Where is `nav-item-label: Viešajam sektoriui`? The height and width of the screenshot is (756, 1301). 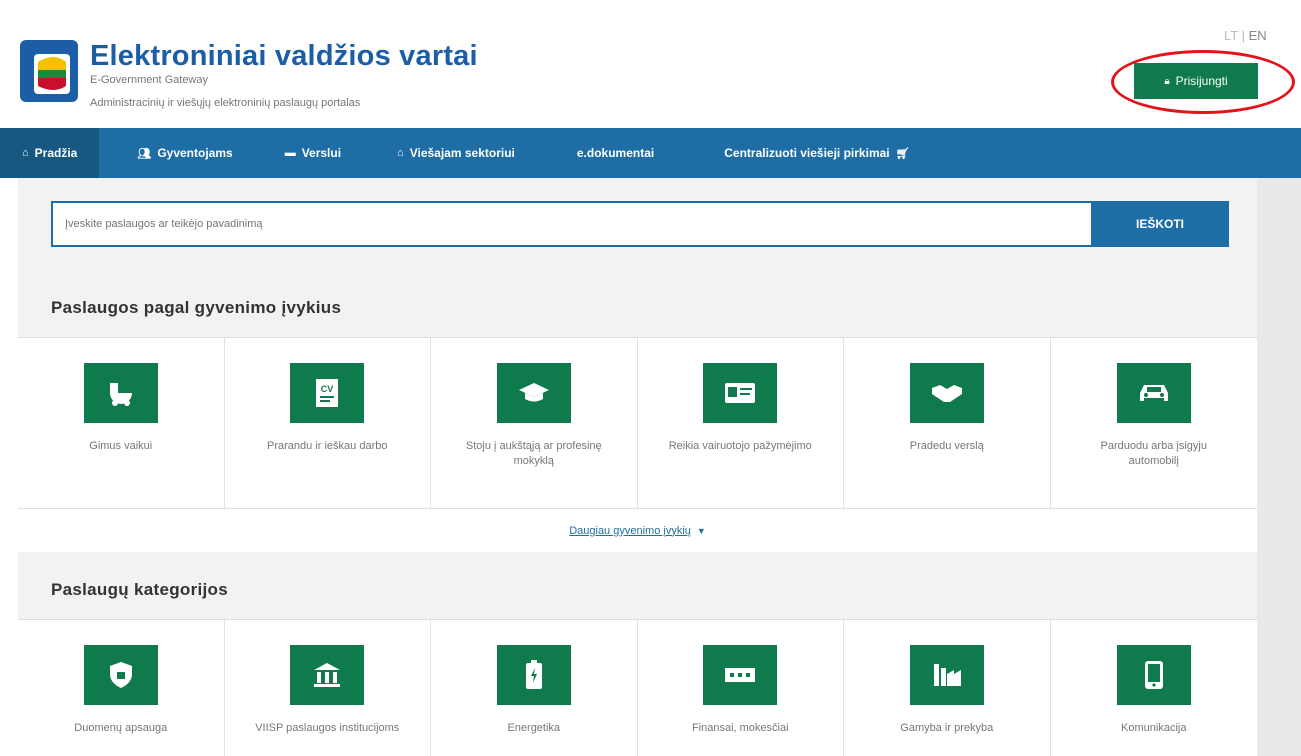
nav-item-label: Viešajam sektoriui is located at coordinates (462, 153).